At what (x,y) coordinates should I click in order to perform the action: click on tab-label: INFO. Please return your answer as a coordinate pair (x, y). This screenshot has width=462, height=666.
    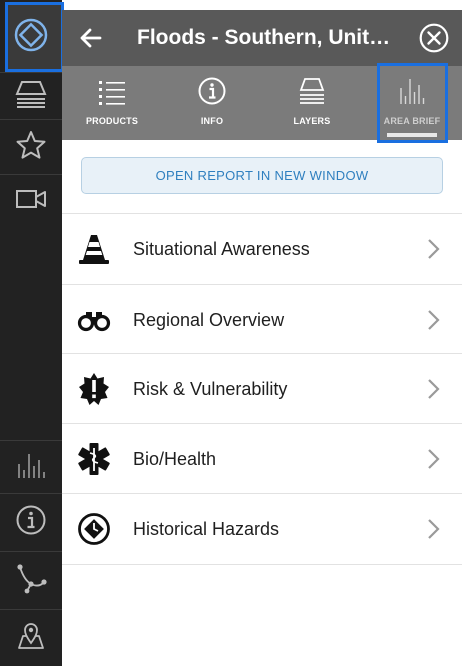
    Looking at the image, I should click on (212, 121).